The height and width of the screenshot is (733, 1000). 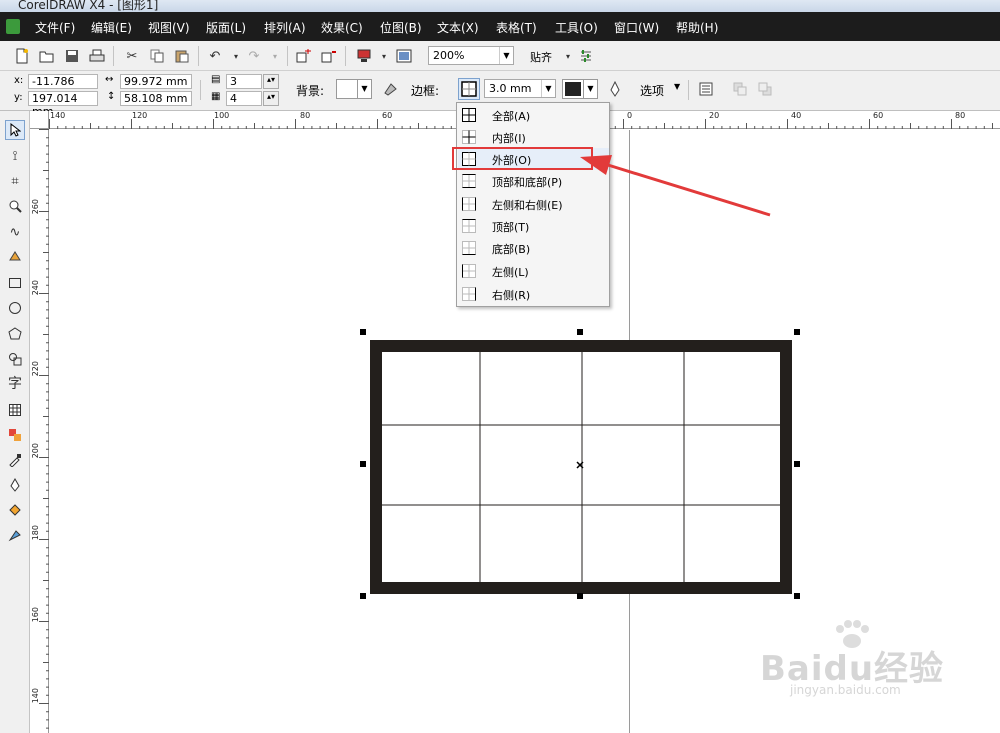 I want to click on menu-help: 帮助(H), so click(x=697, y=27).